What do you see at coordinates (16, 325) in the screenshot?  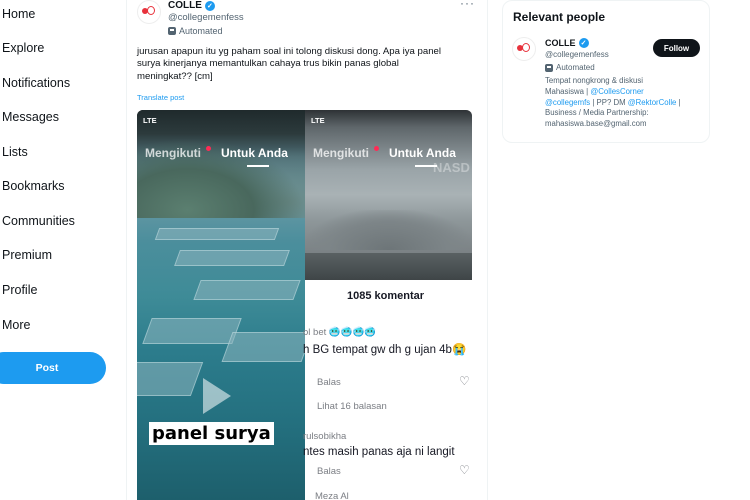 I see `nav-more: More` at bounding box center [16, 325].